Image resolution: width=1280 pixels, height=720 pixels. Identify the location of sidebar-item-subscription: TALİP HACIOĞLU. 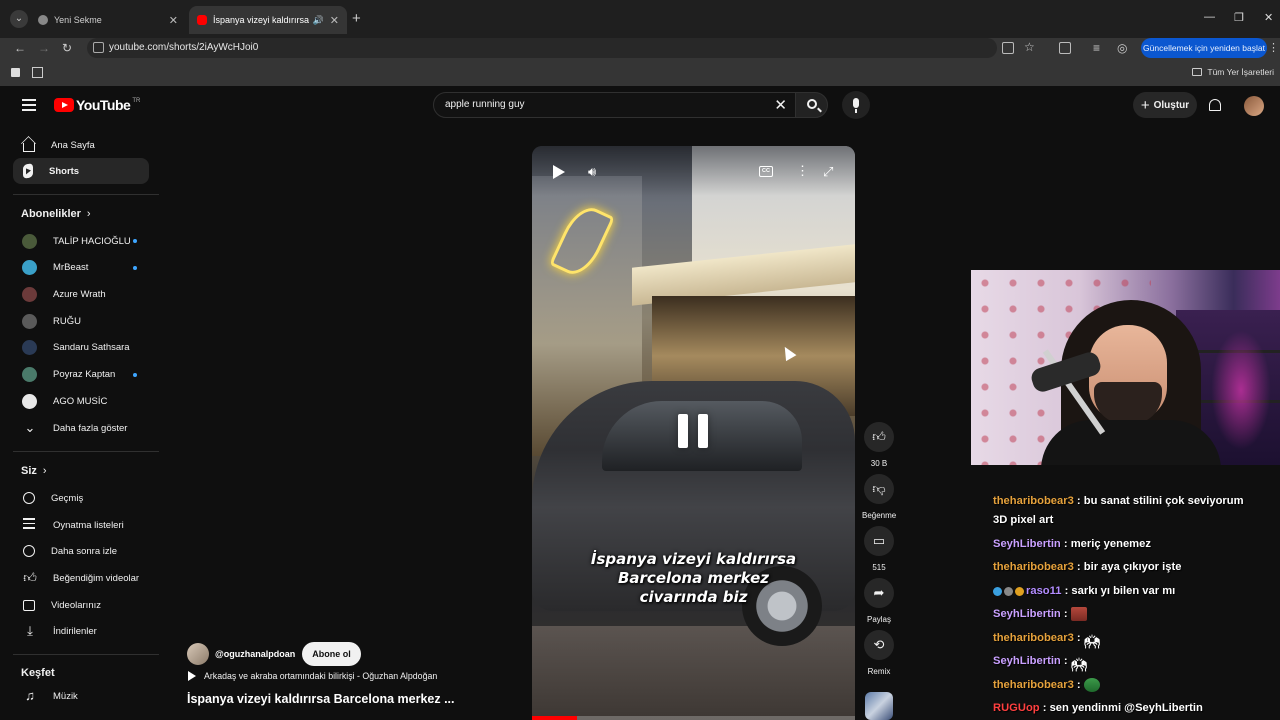
(81, 241).